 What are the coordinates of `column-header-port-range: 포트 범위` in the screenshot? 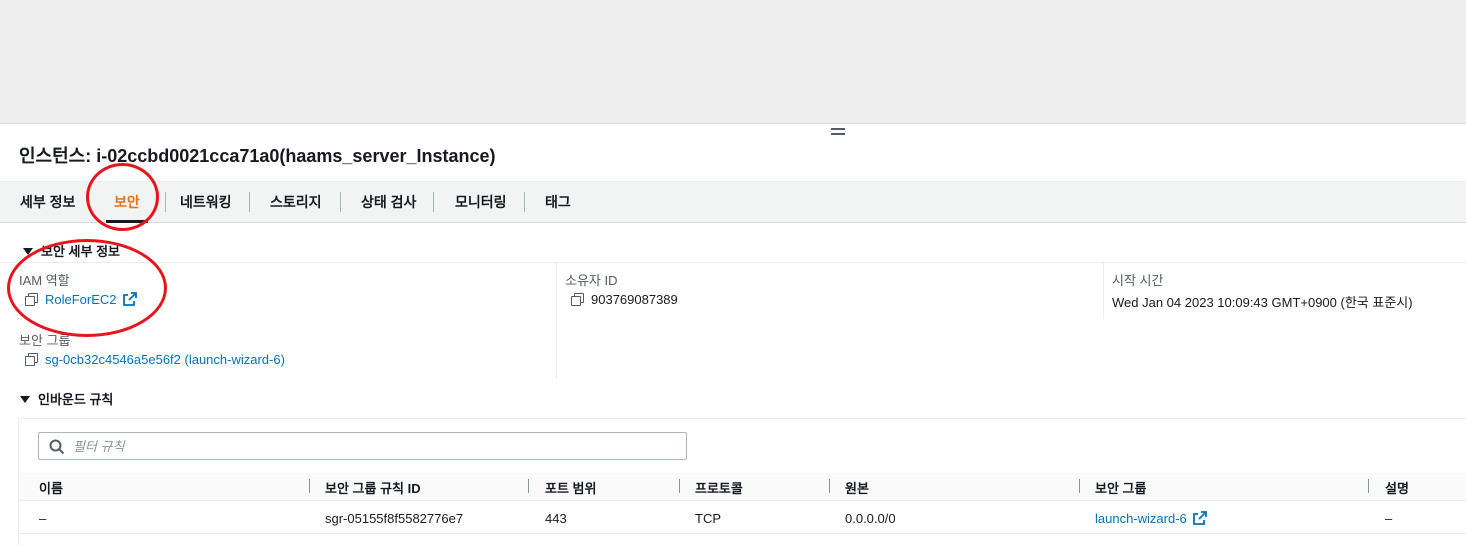 It's located at (570, 487).